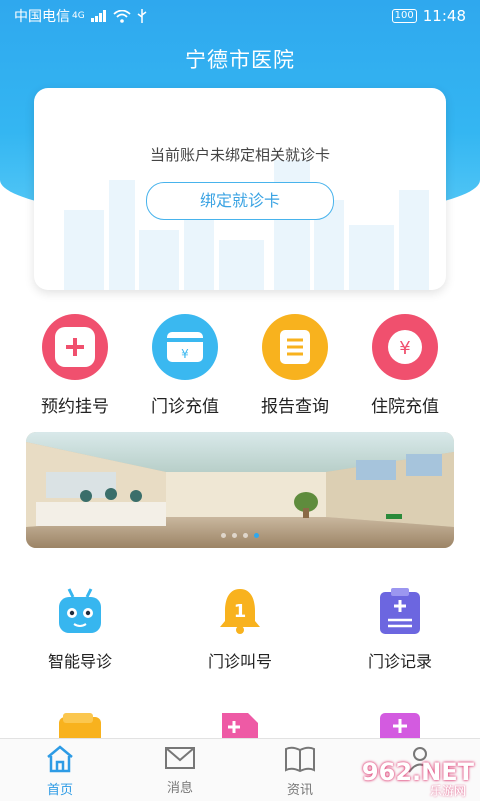 This screenshot has height=801, width=480. What do you see at coordinates (400, 611) in the screenshot?
I see `clipboard-icon` at bounding box center [400, 611].